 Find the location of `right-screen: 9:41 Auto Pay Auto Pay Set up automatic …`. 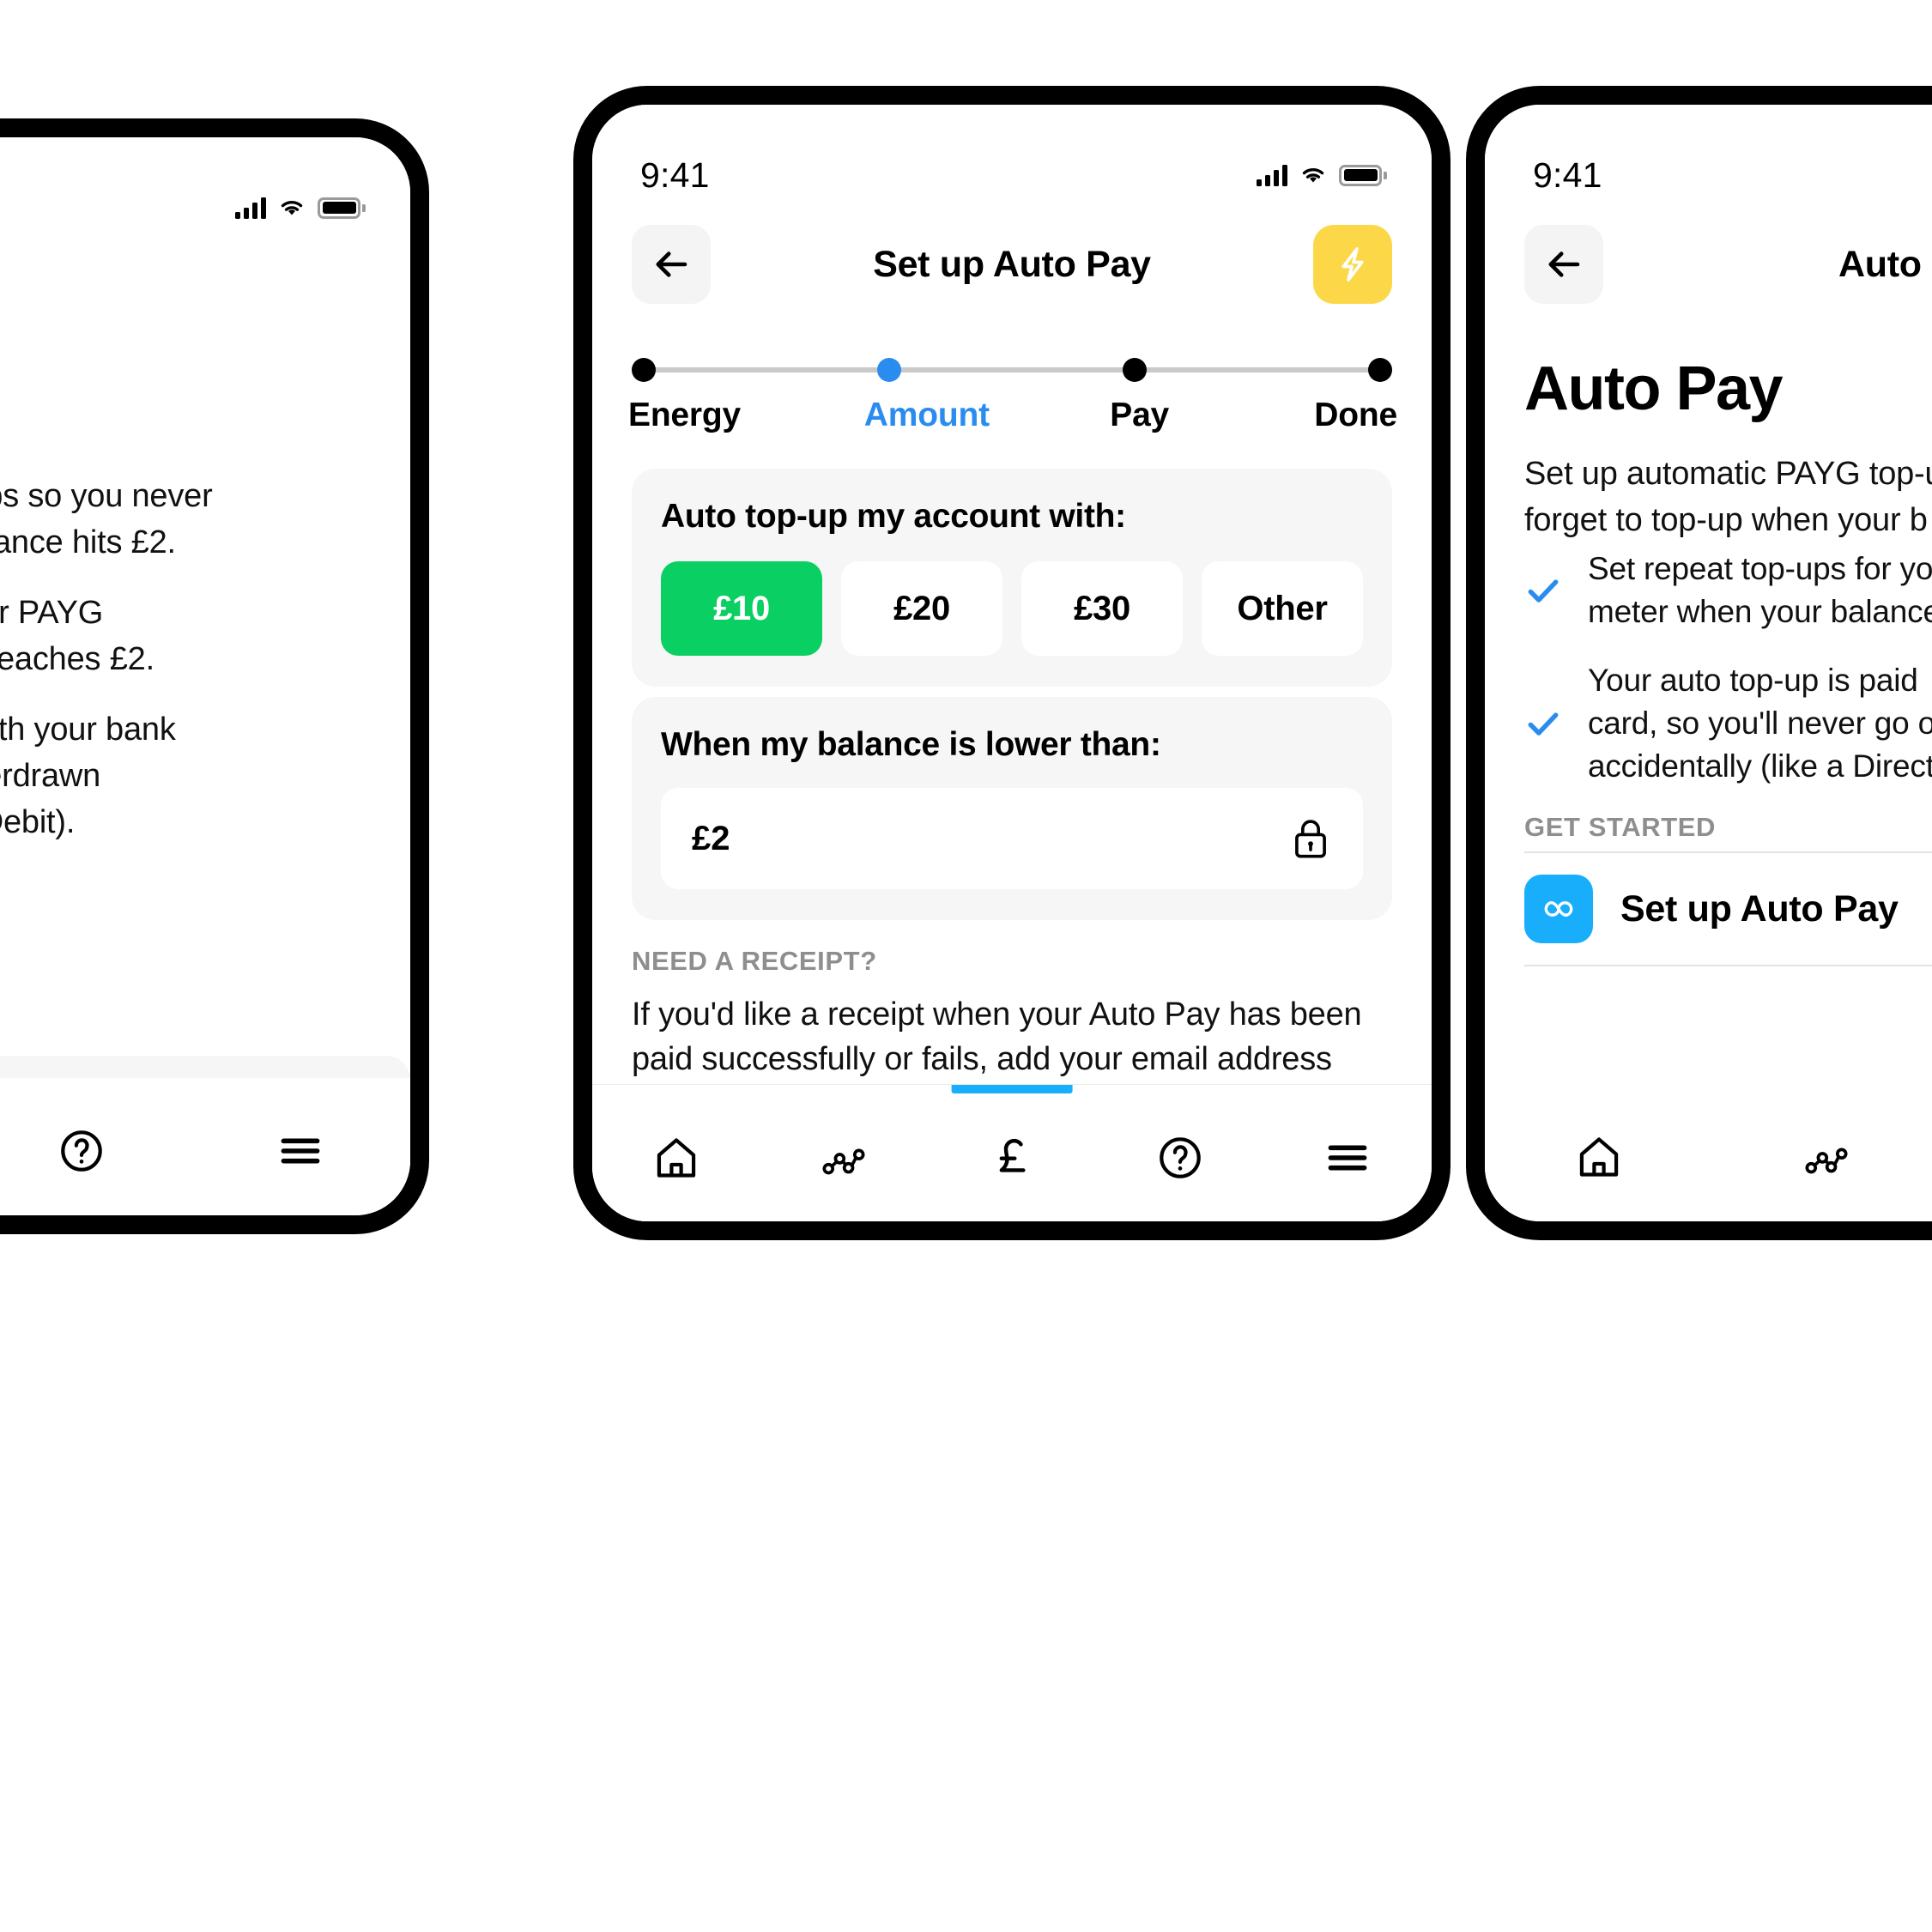

right-screen: 9:41 Auto Pay Auto Pay Set up automatic … is located at coordinates (1708, 663).